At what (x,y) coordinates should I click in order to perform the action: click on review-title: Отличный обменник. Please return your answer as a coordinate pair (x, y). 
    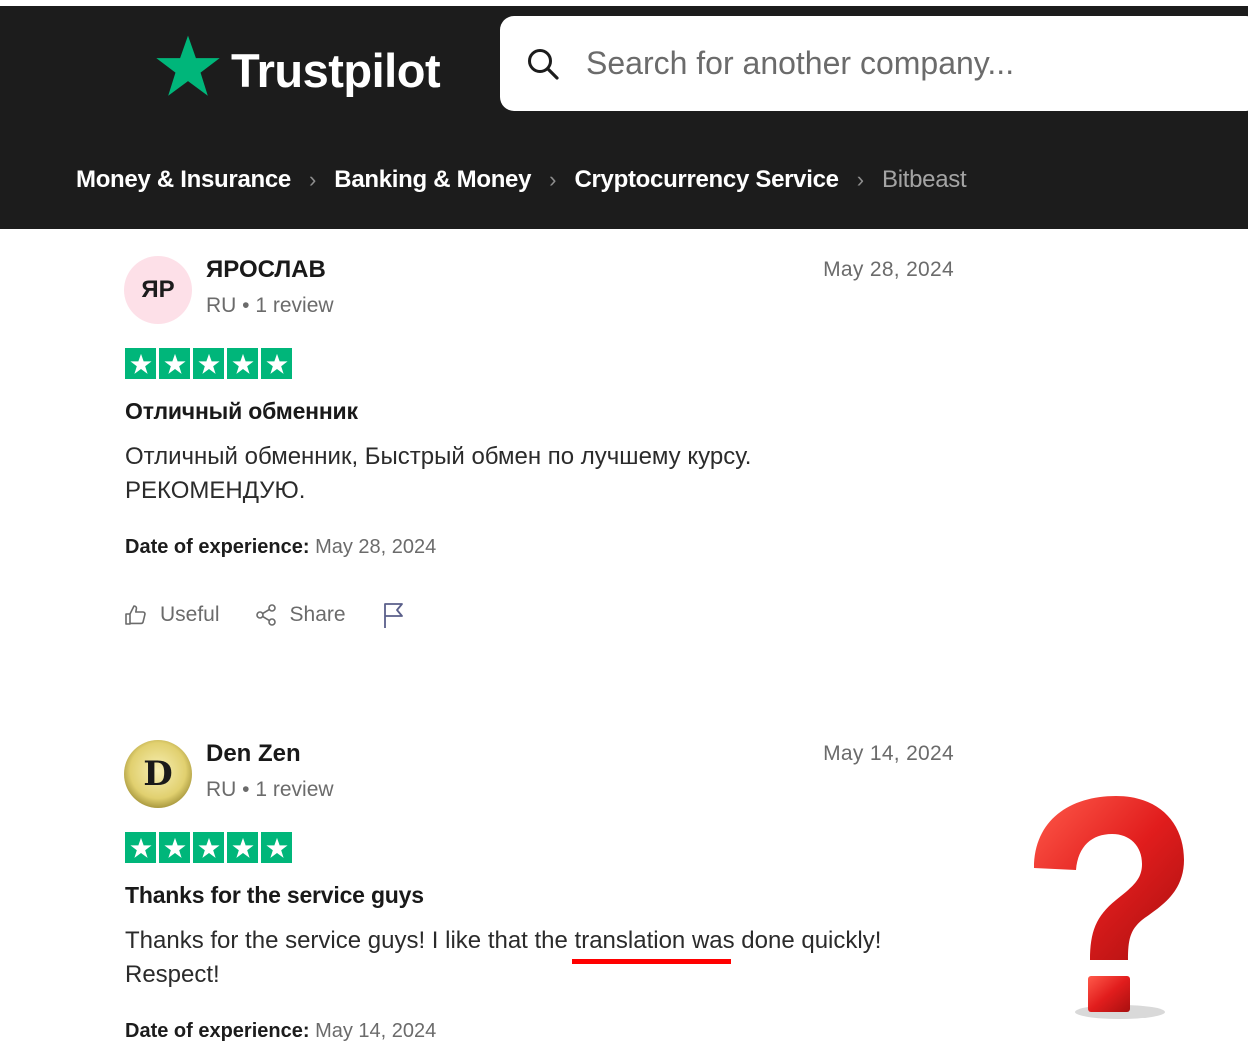
    Looking at the image, I should click on (241, 411).